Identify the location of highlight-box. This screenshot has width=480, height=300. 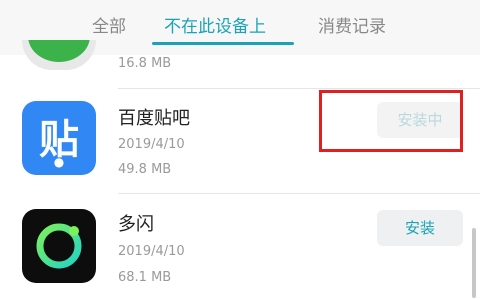
(391, 121).